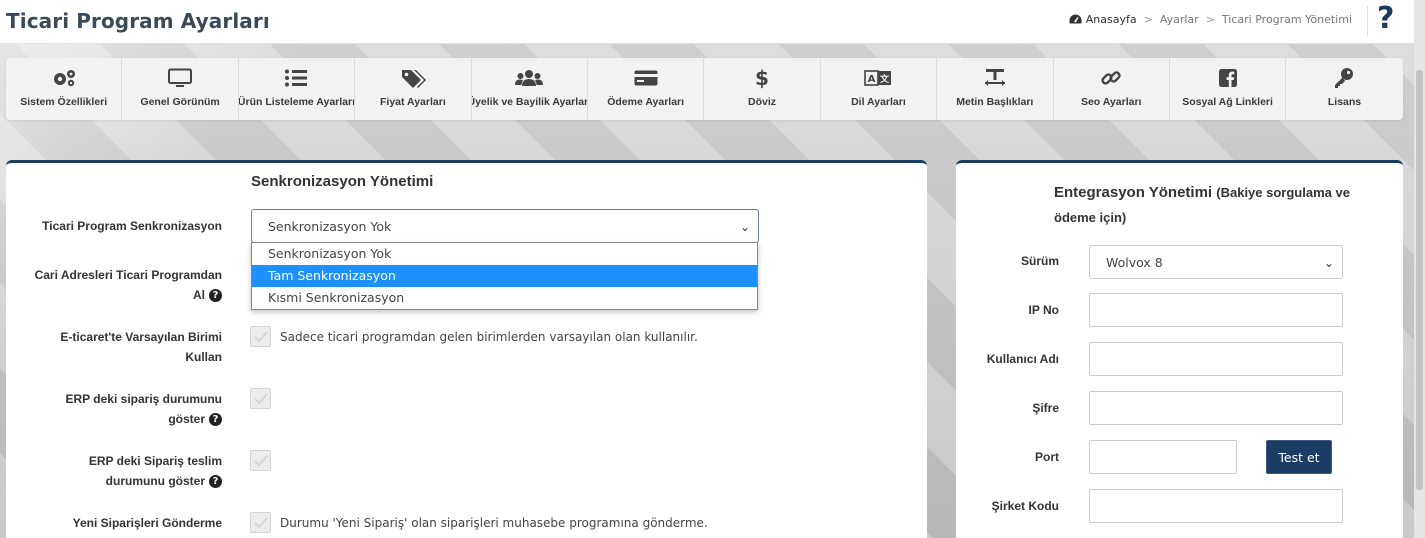 The image size is (1425, 538). Describe the element at coordinates (1419, 280) in the screenshot. I see `scrollbar-thumb` at that location.